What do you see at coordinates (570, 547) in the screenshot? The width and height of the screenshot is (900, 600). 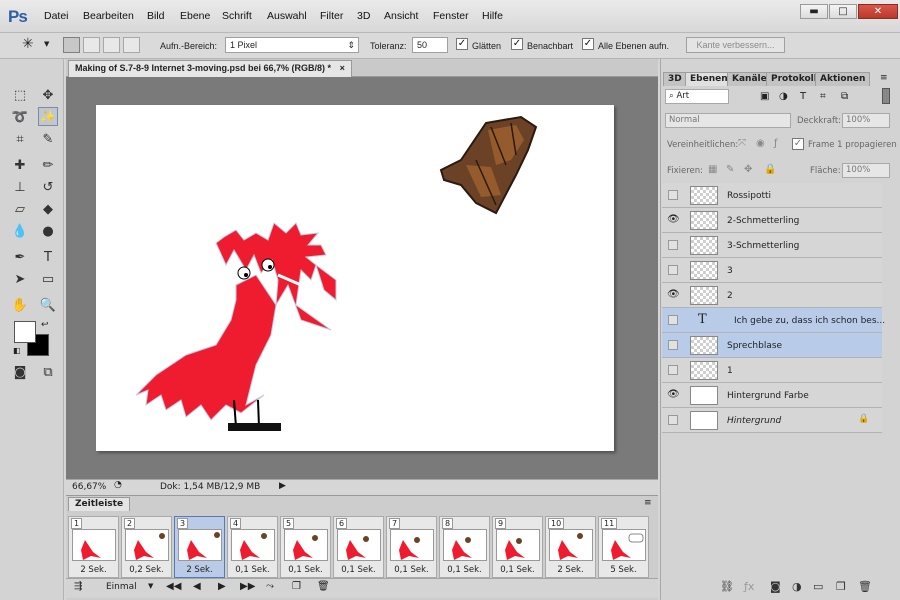 I see `timeline-frame-10: 10 2 Sek.` at bounding box center [570, 547].